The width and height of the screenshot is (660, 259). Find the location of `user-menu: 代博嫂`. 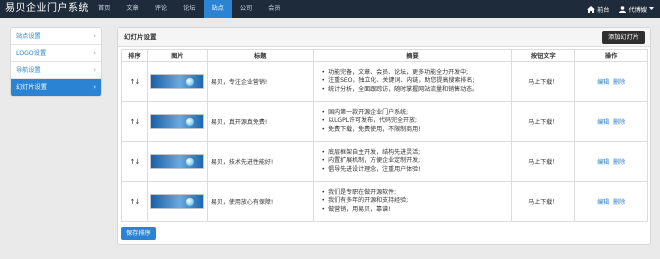

user-menu: 代博嫂 is located at coordinates (636, 9).